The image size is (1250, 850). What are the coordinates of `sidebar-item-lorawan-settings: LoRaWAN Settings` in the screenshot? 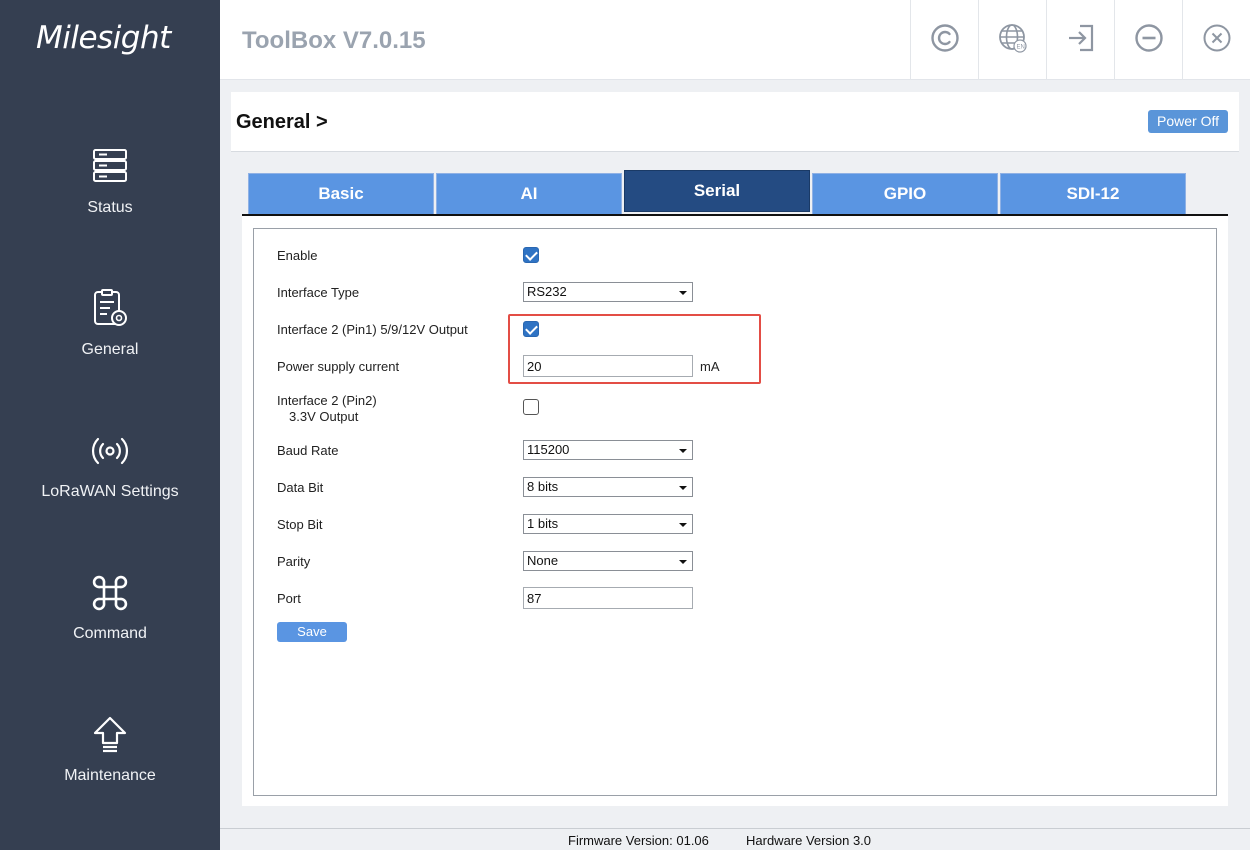 It's located at (110, 486).